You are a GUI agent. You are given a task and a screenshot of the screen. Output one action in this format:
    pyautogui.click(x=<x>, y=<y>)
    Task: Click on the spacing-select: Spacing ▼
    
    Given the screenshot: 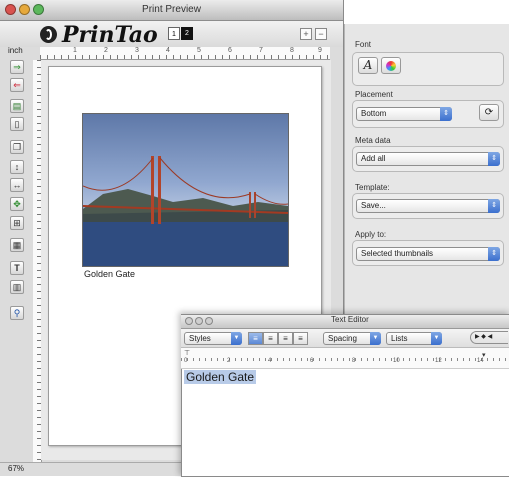 What is the action you would take?
    pyautogui.click(x=352, y=338)
    